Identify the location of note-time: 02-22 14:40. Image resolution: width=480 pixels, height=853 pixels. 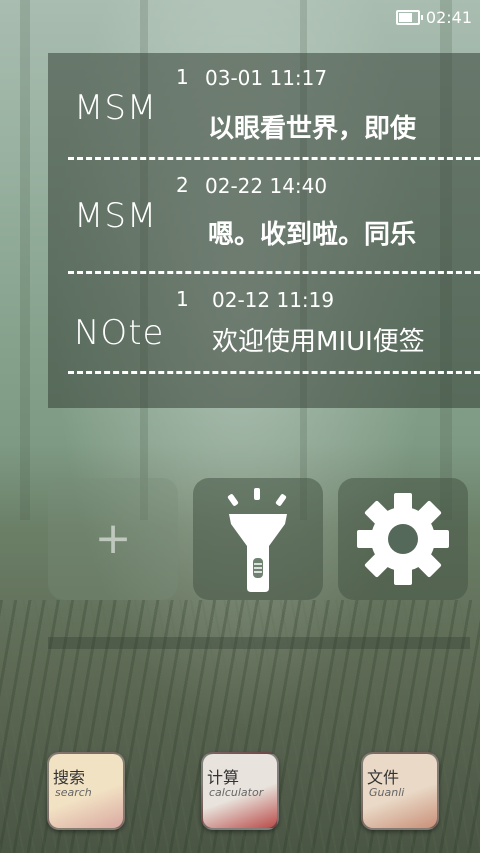
(266, 186).